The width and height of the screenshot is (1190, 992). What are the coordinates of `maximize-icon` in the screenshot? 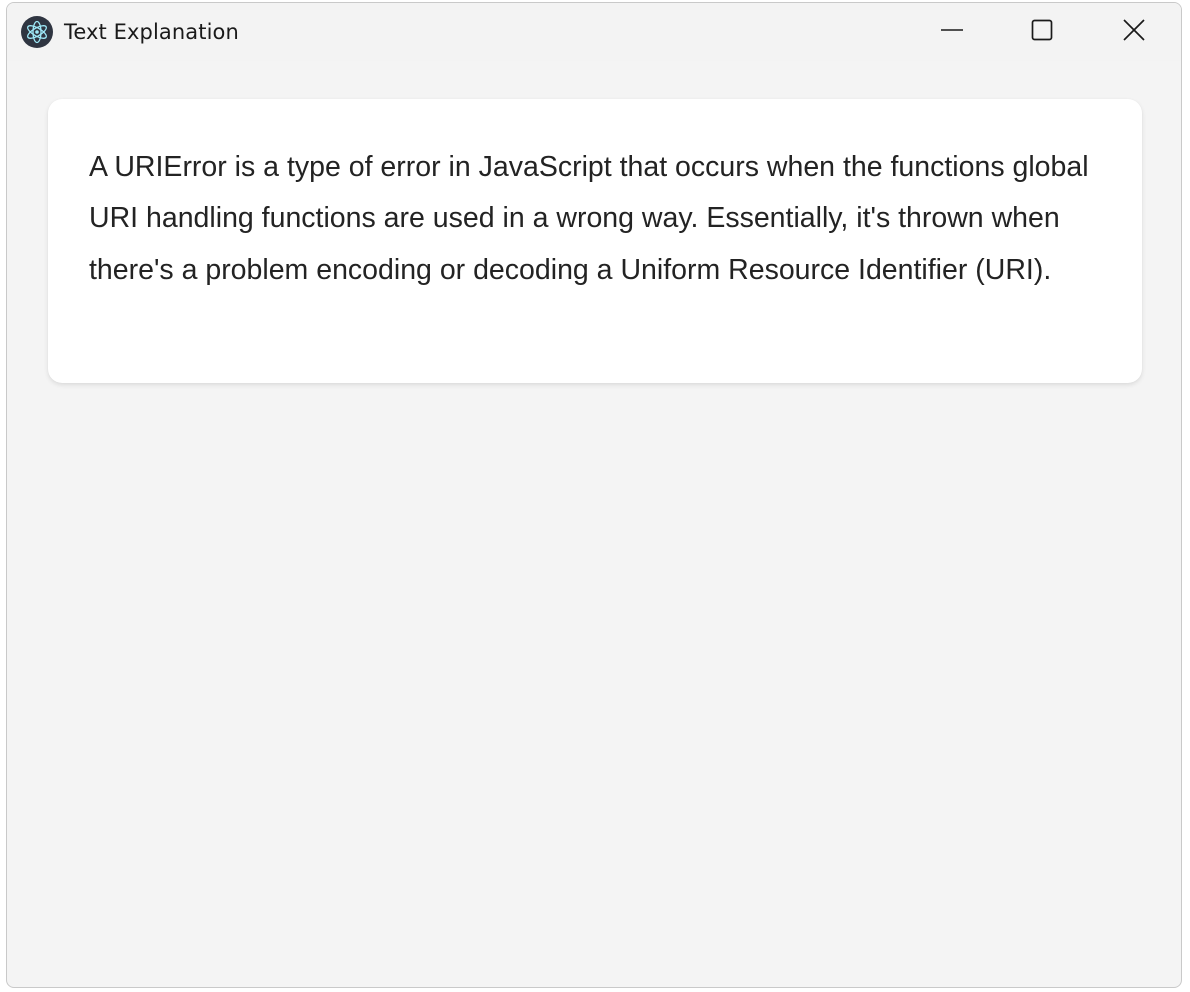 It's located at (1042, 32).